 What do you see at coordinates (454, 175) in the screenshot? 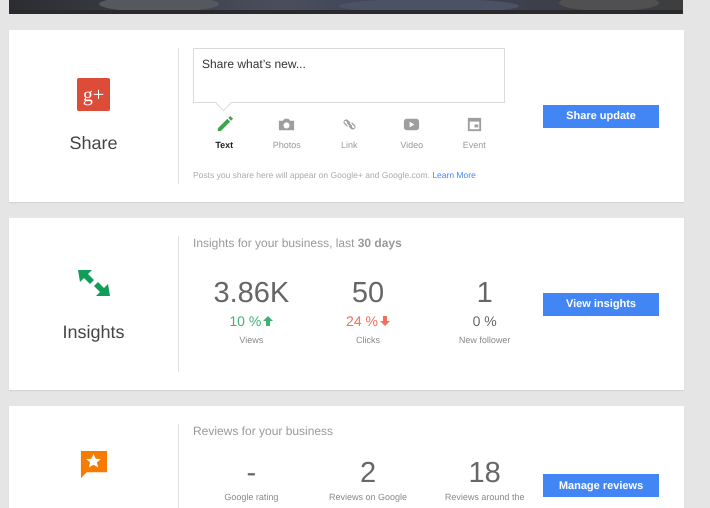
I see `learn-more-link: Learn More` at bounding box center [454, 175].